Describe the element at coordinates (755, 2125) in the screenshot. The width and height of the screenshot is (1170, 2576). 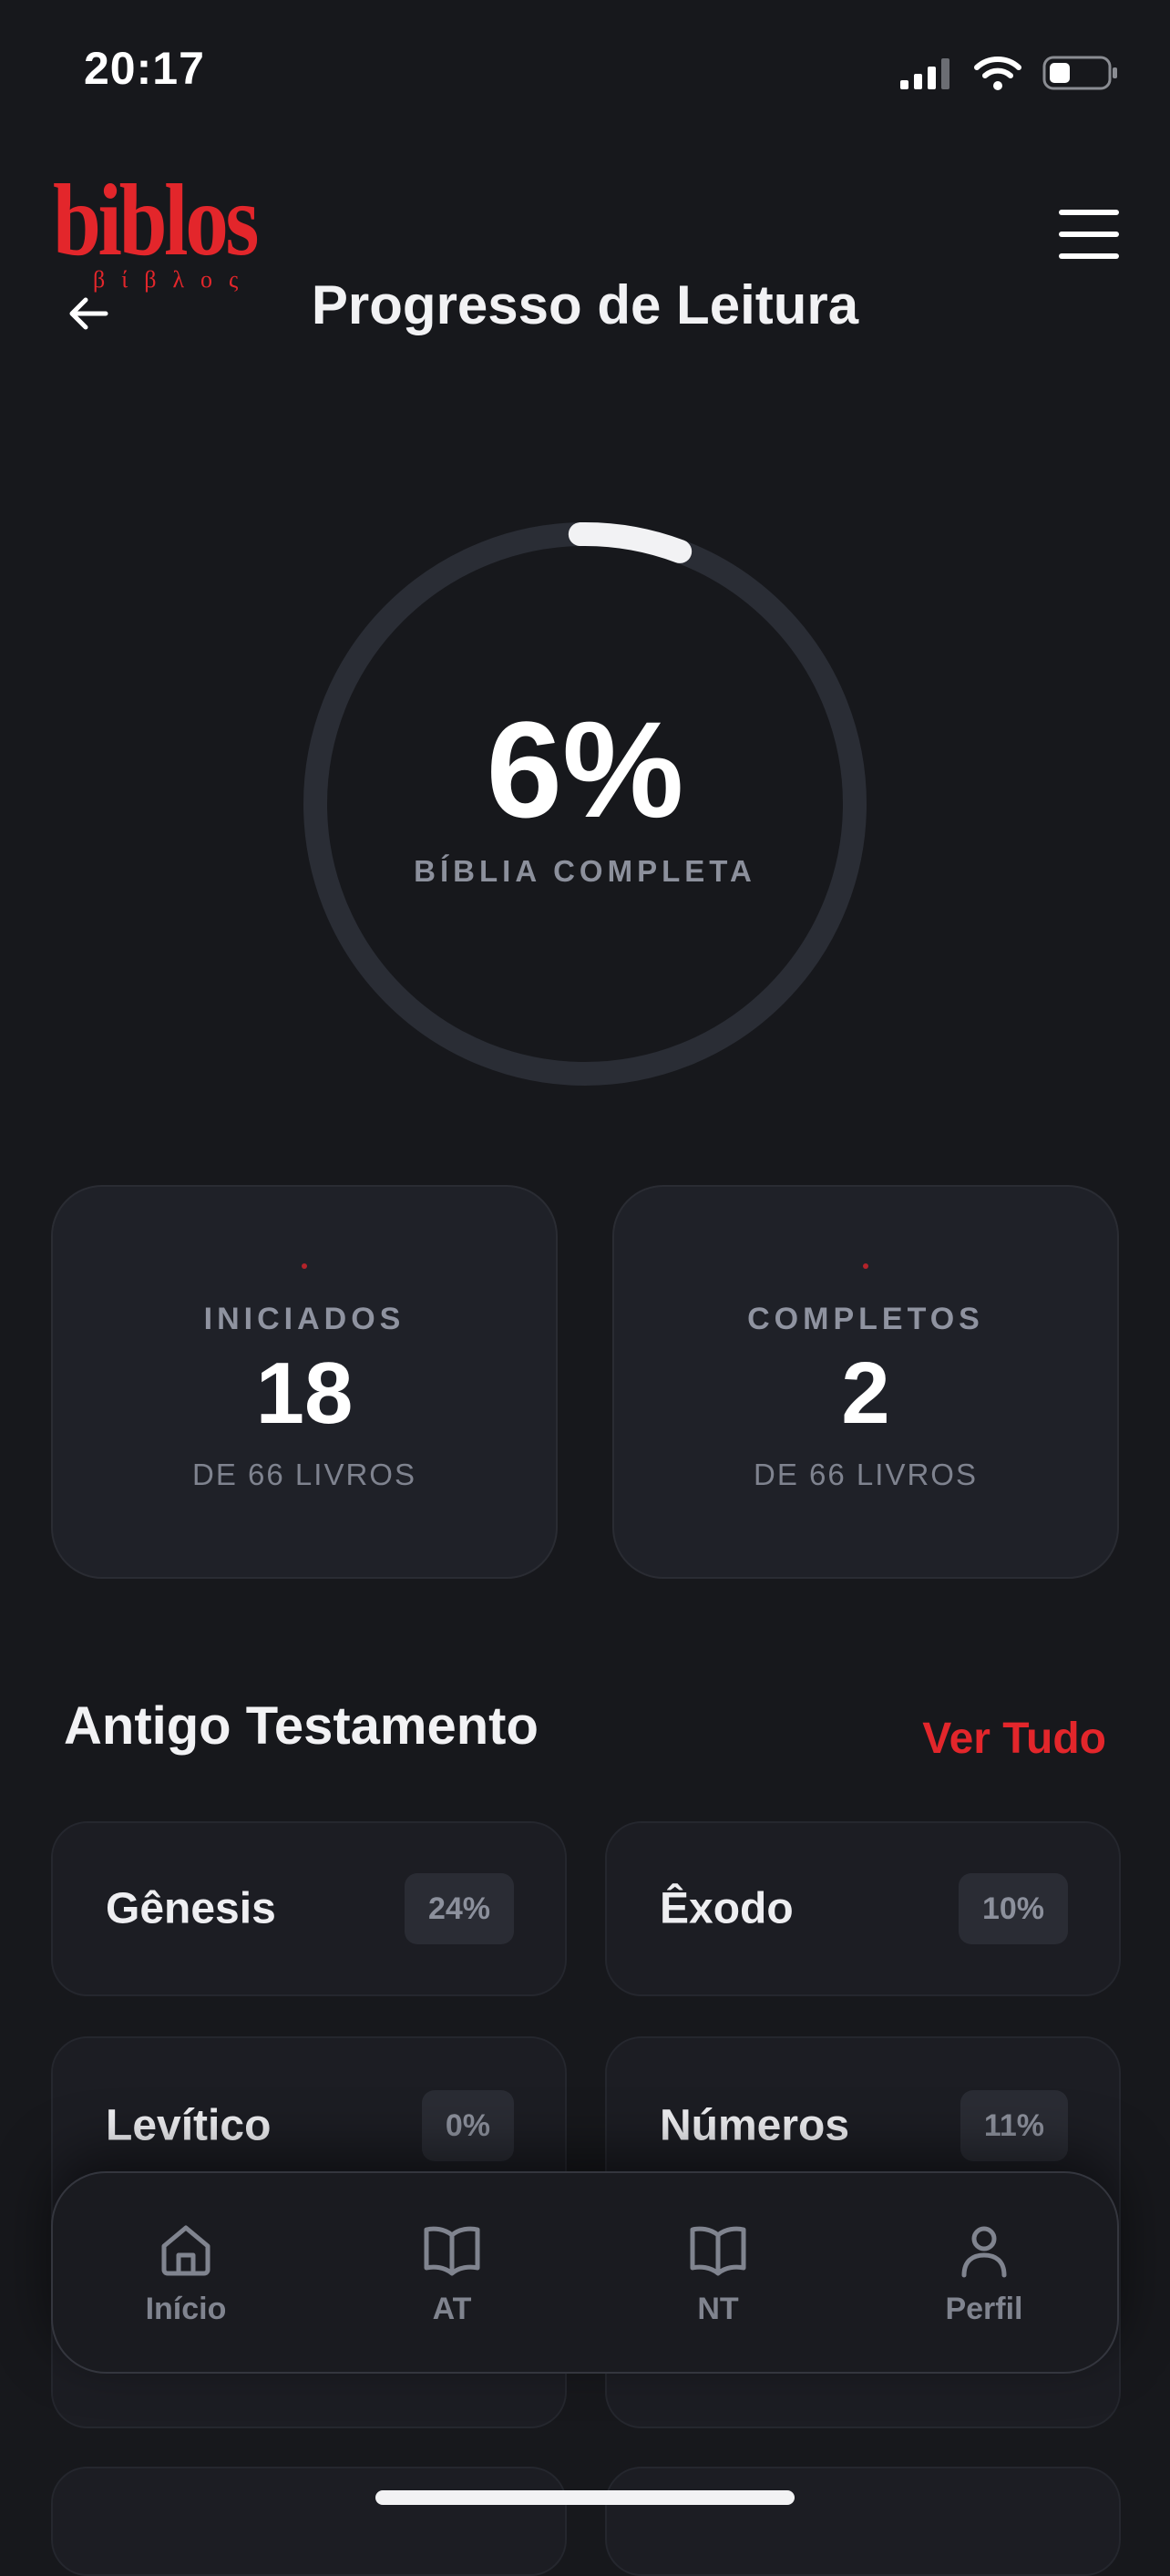
I see `book-name: Números` at that location.